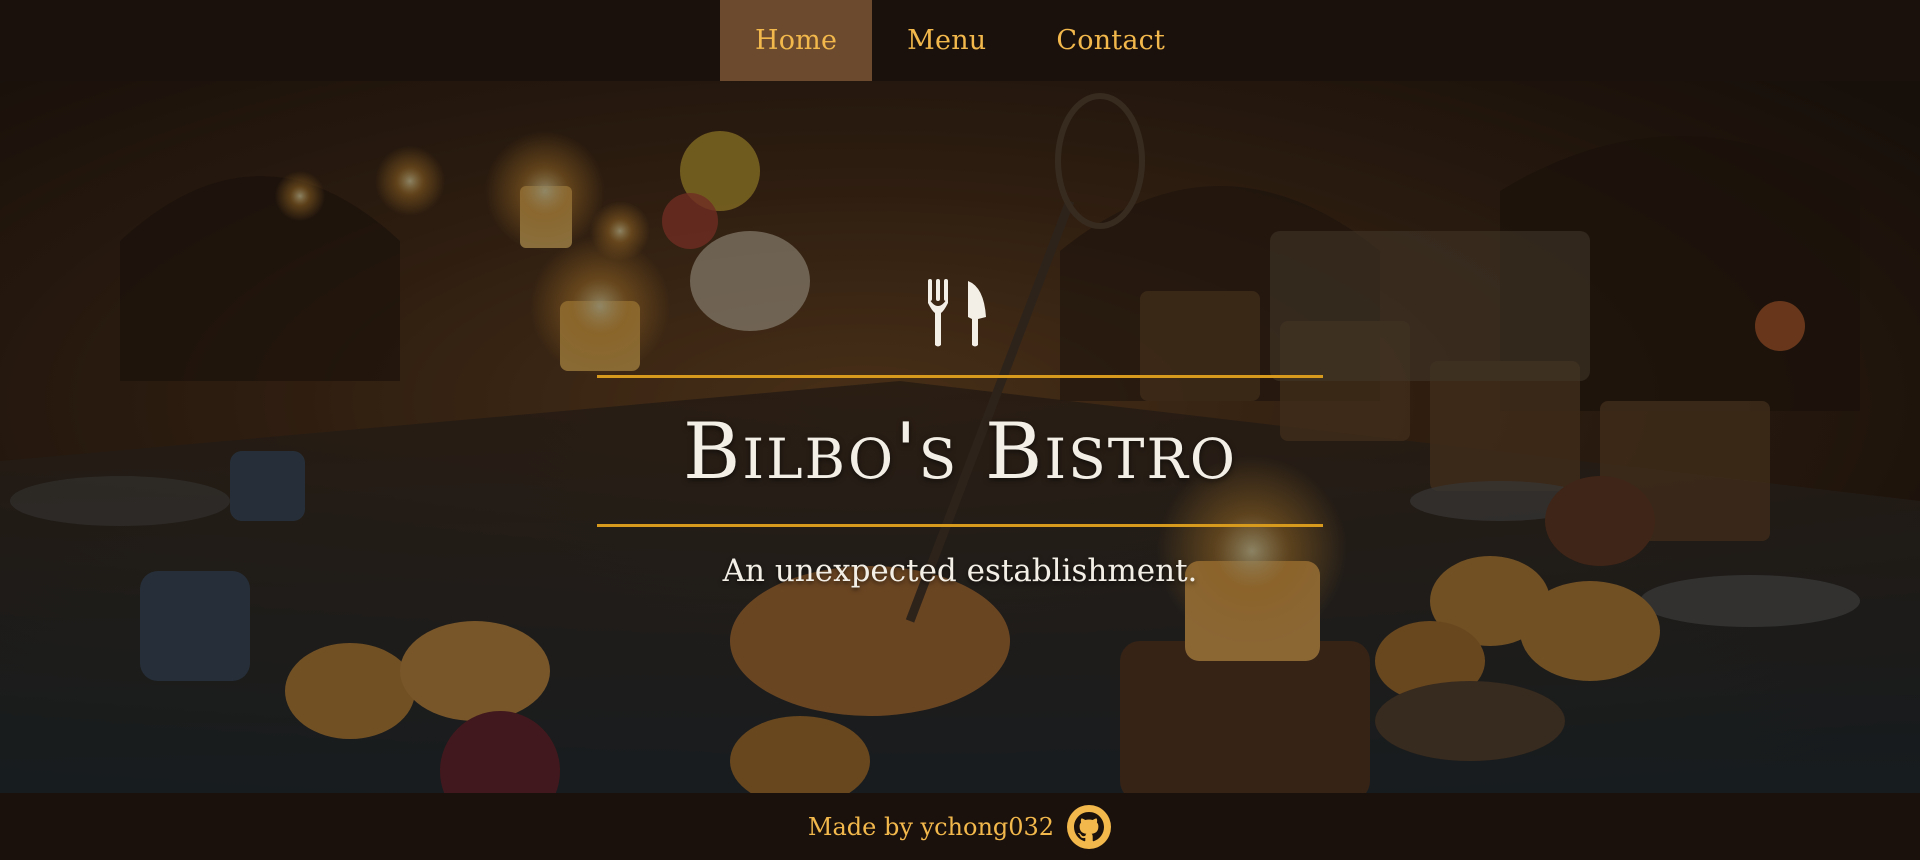 The width and height of the screenshot is (1920, 860). What do you see at coordinates (960, 525) in the screenshot?
I see `title-rule-bottom` at bounding box center [960, 525].